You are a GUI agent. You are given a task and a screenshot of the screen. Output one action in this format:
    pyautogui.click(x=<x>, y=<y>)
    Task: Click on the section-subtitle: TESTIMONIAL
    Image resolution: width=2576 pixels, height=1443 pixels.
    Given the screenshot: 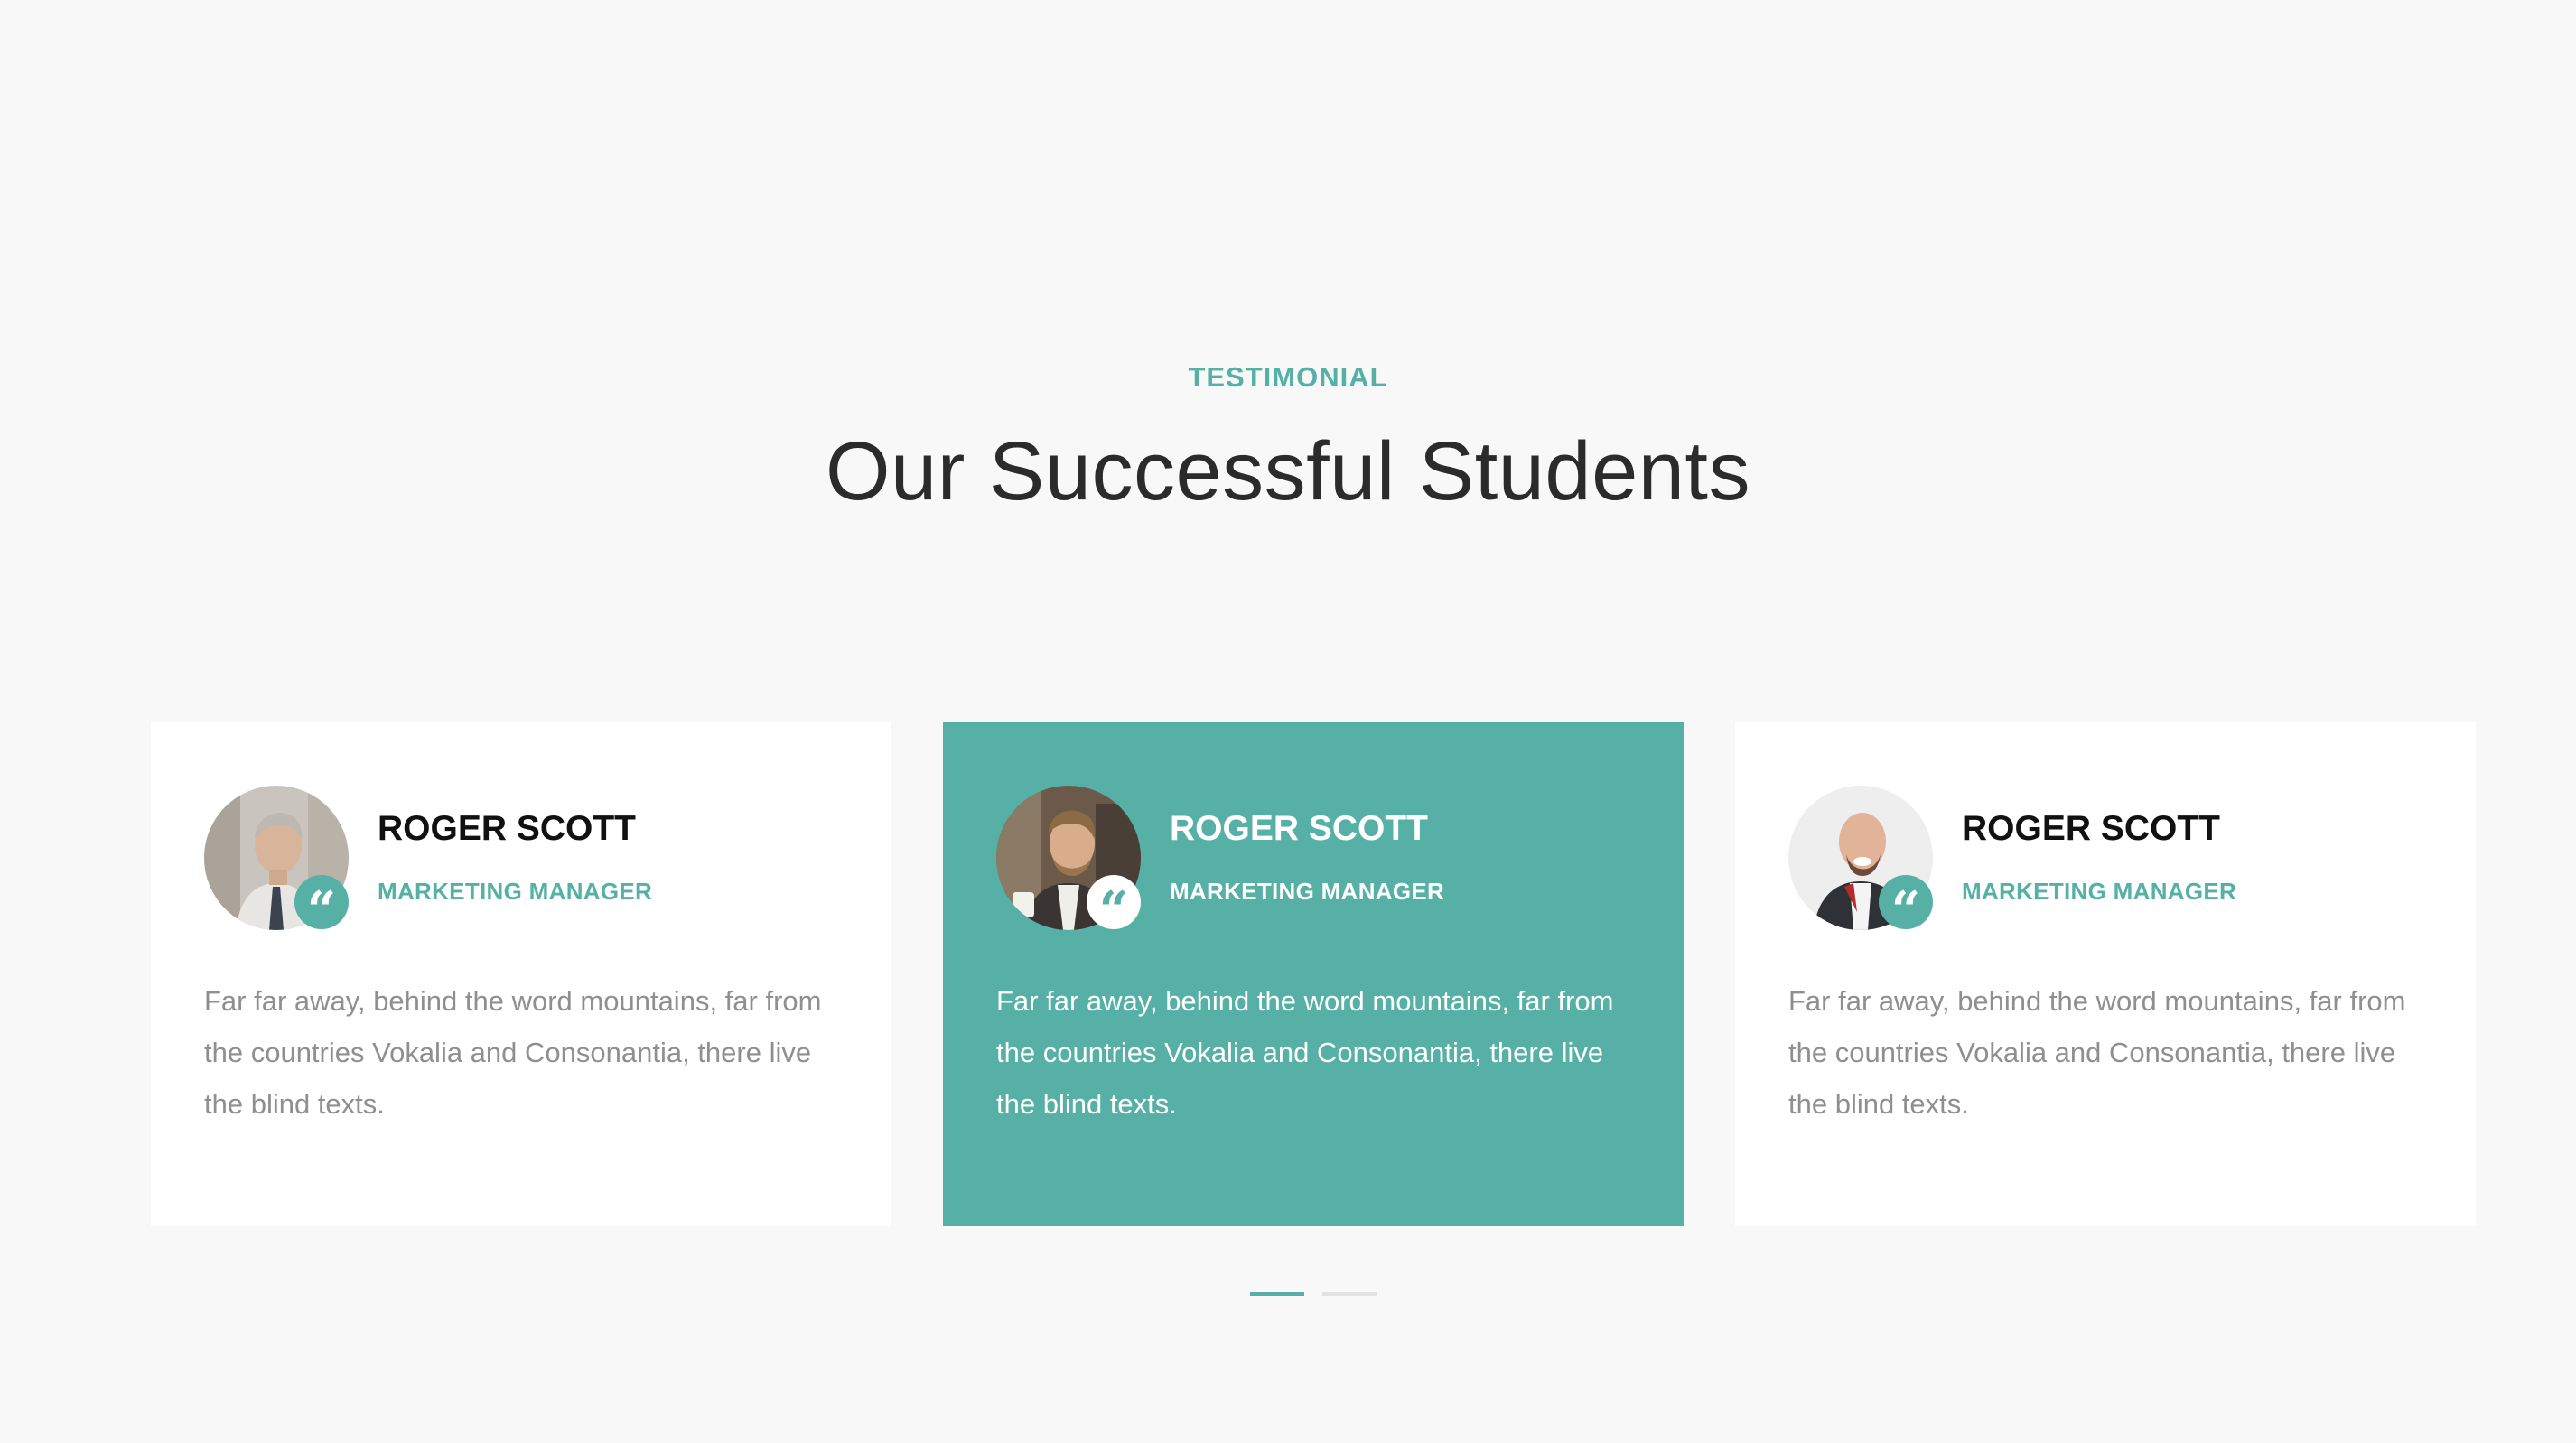 What is the action you would take?
    pyautogui.click(x=1288, y=377)
    